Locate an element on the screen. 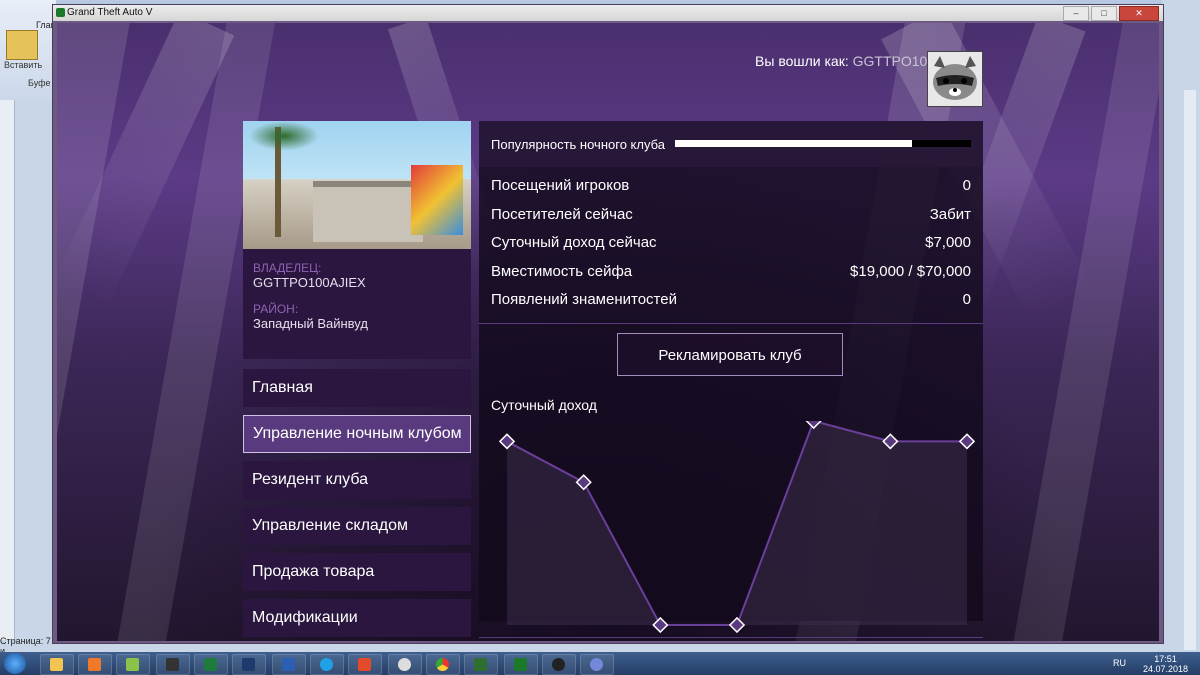  clipboard-label: Буфе is located at coordinates (39, 83).